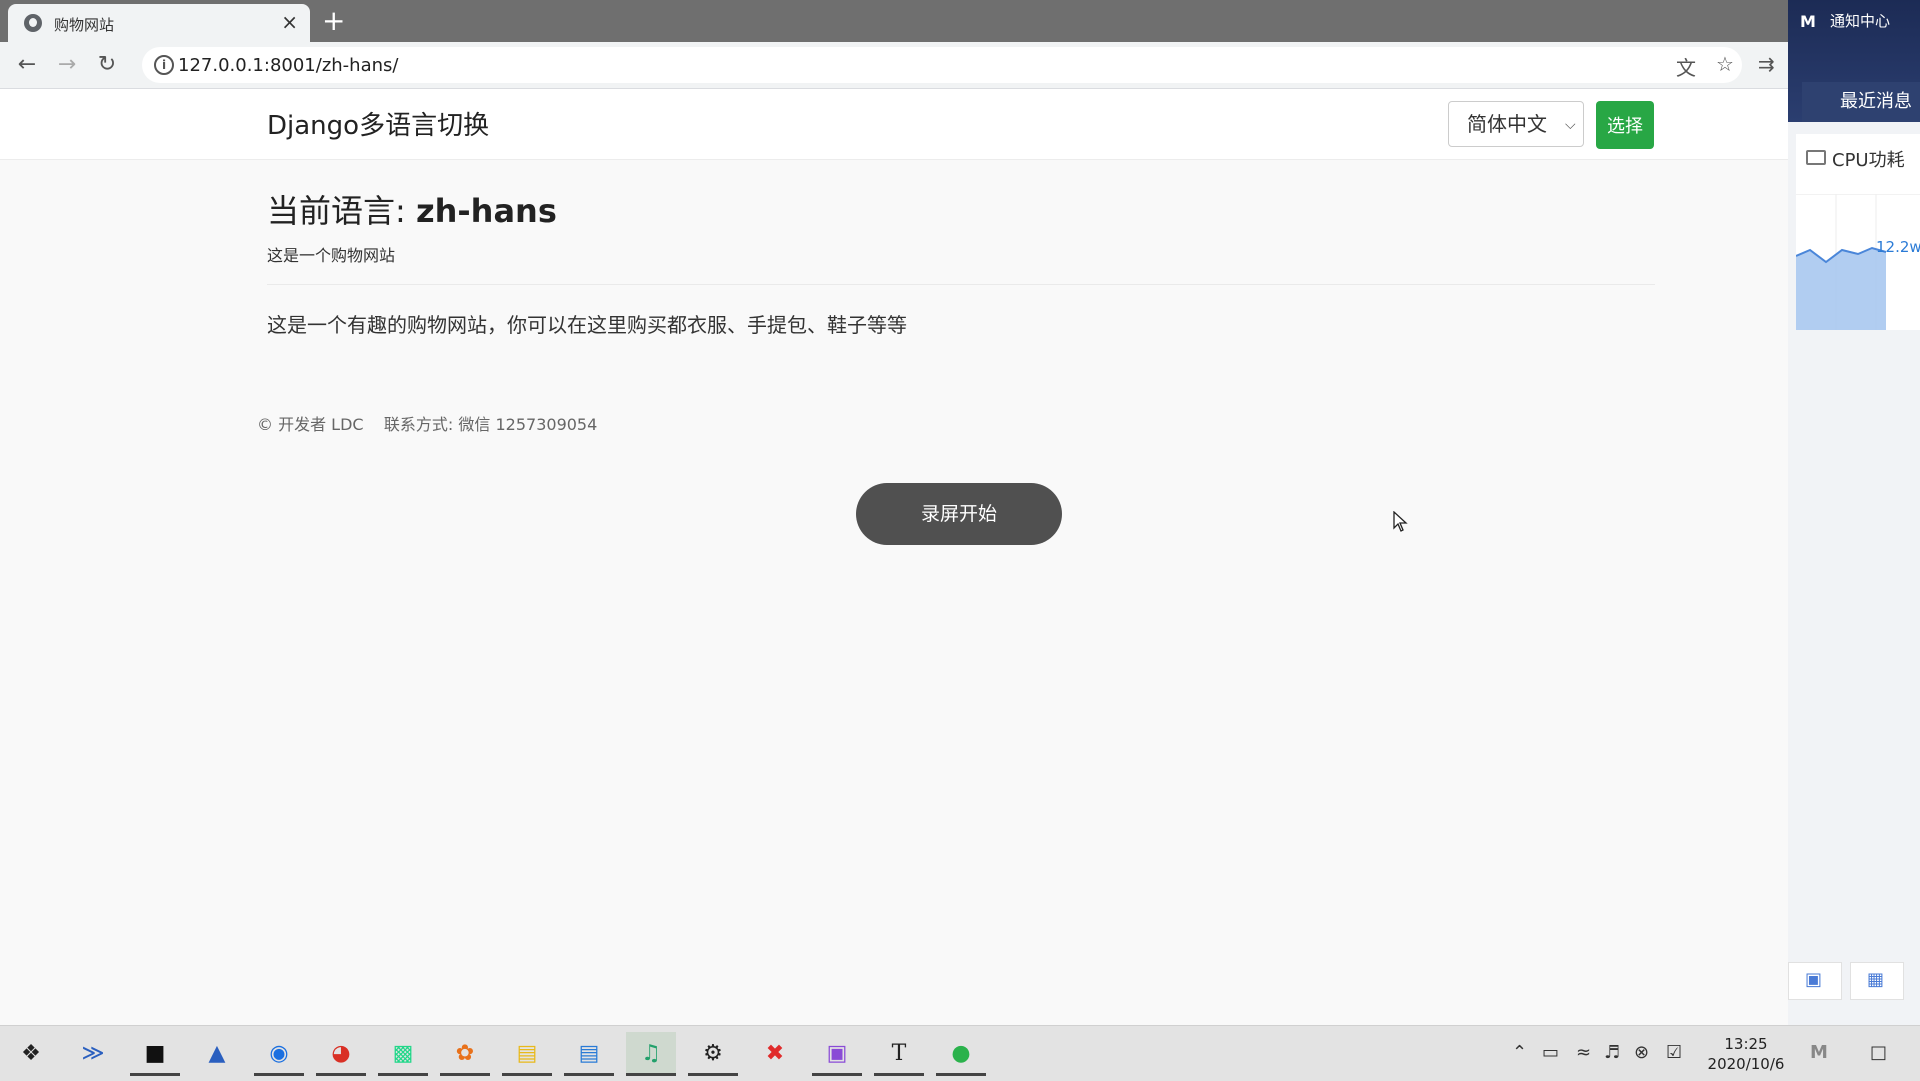 This screenshot has height=1081, width=1920. What do you see at coordinates (1746, 1044) in the screenshot?
I see `clock-time: 13:25` at bounding box center [1746, 1044].